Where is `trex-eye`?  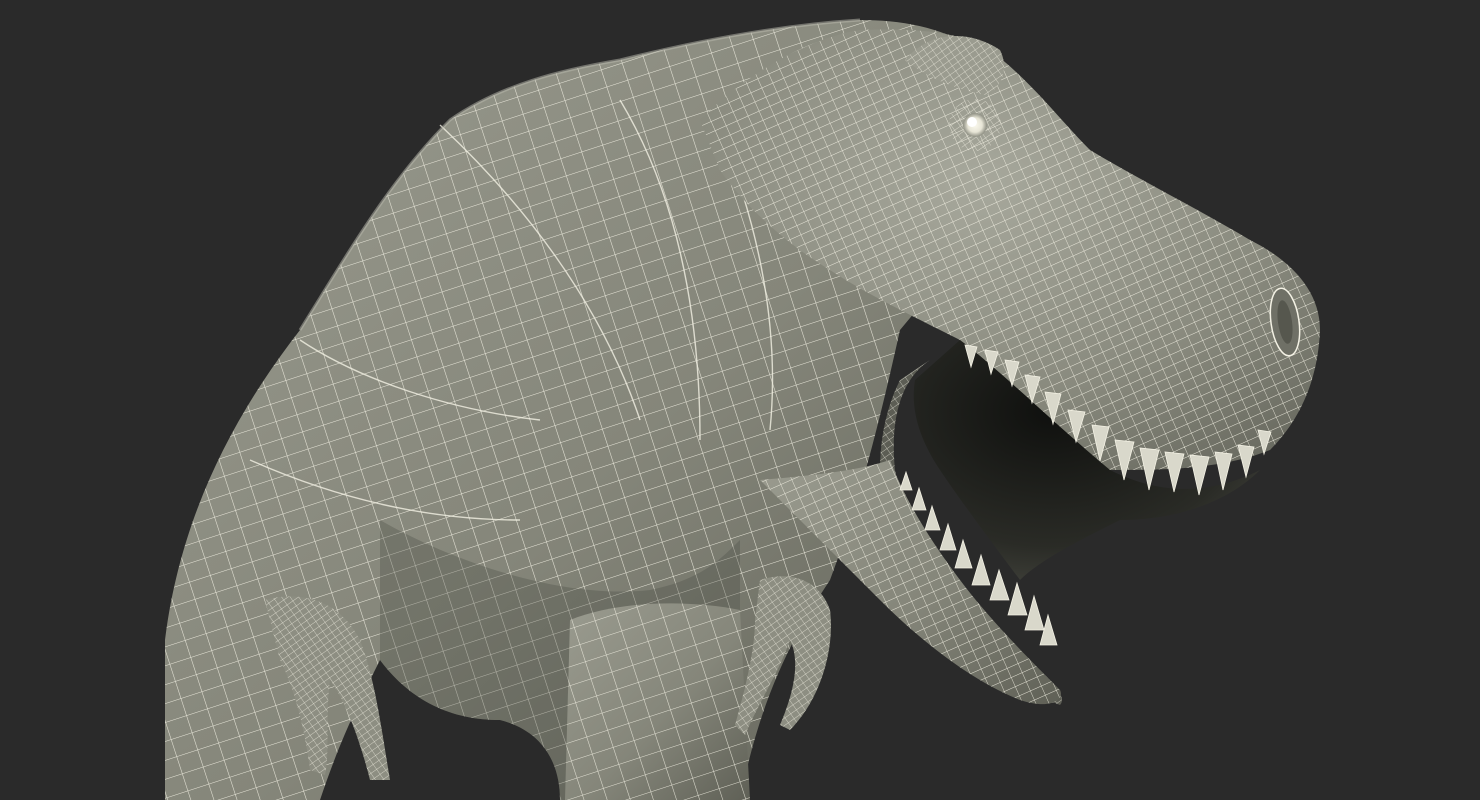
trex-eye is located at coordinates (975, 125).